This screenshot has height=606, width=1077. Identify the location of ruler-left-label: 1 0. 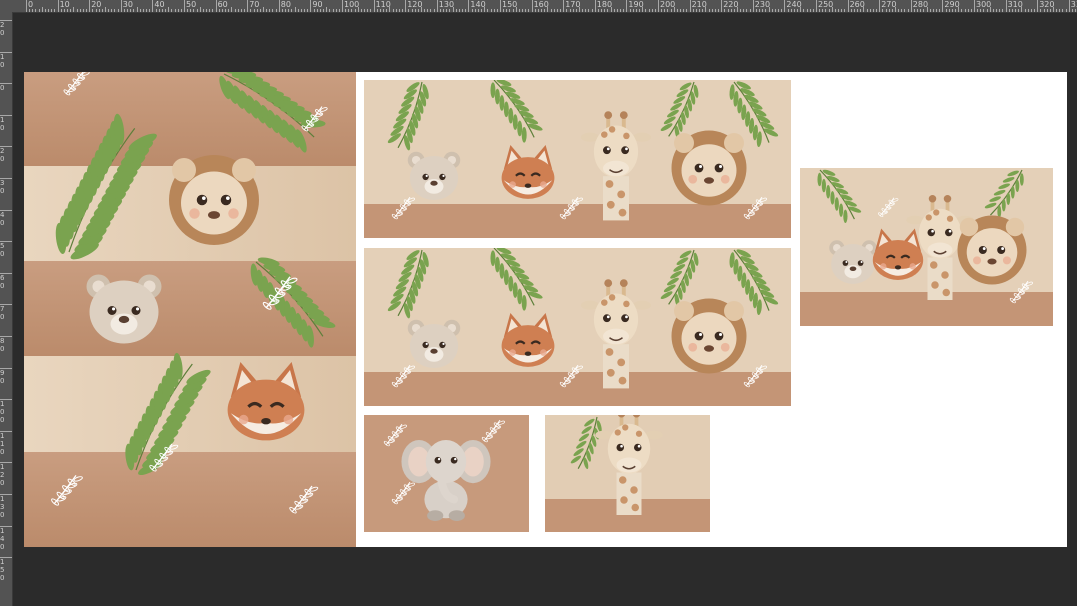
(2, 123).